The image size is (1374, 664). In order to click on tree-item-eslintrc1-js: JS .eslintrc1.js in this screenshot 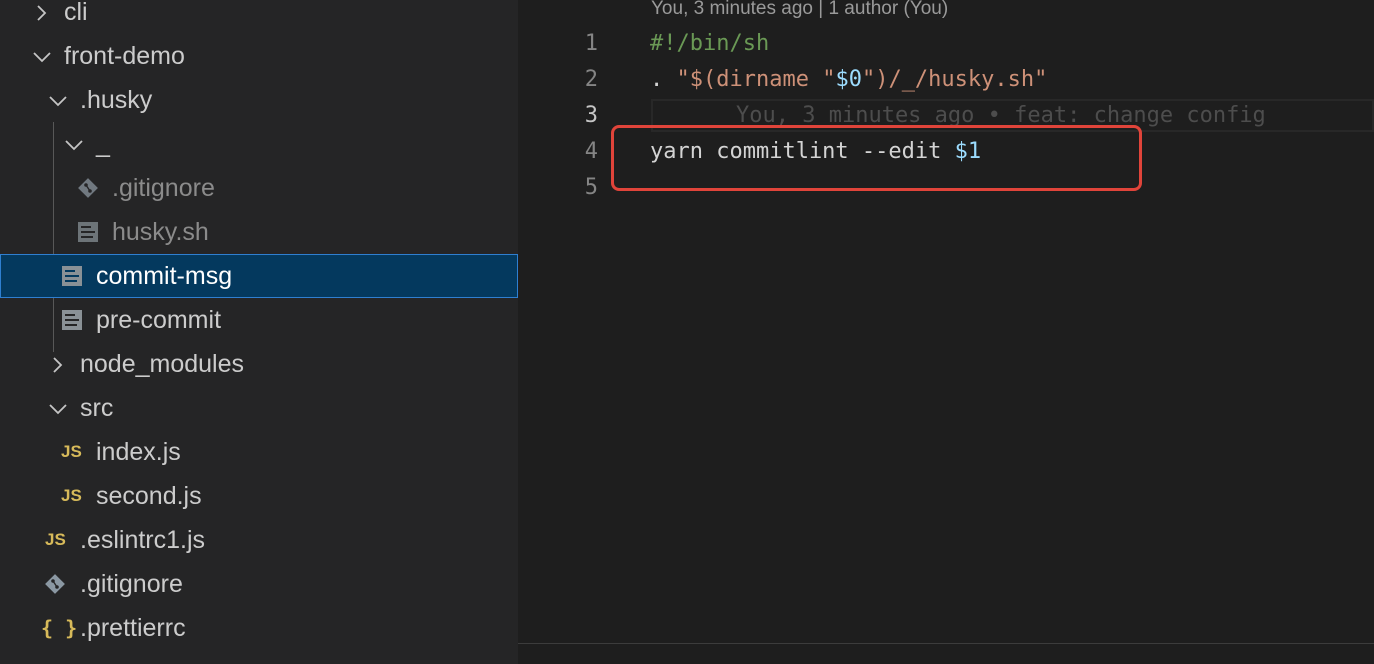, I will do `click(259, 540)`.